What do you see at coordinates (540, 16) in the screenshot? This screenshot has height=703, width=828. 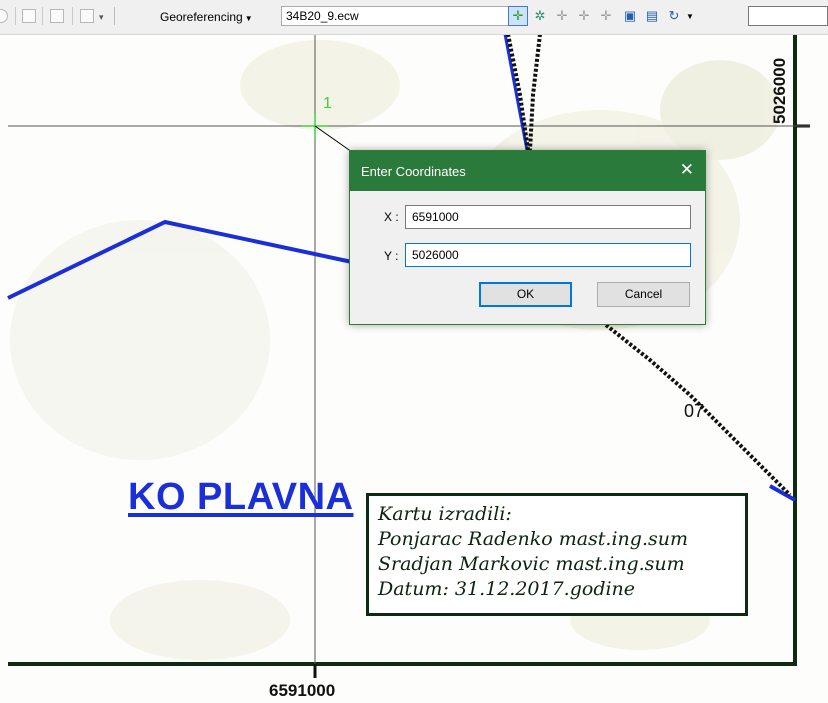 I see `select-link-icon: ✲` at bounding box center [540, 16].